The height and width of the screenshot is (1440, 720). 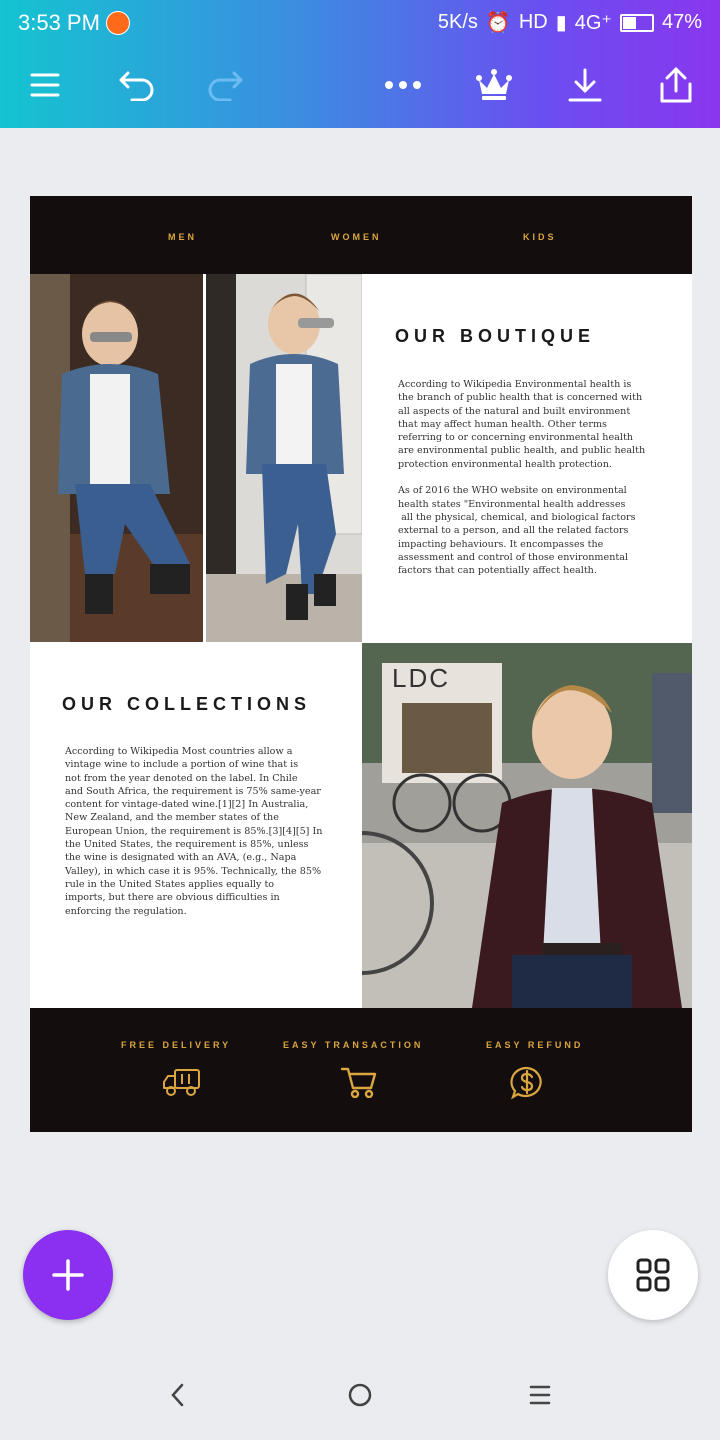 I want to click on pages-grid-button, so click(x=653, y=1275).